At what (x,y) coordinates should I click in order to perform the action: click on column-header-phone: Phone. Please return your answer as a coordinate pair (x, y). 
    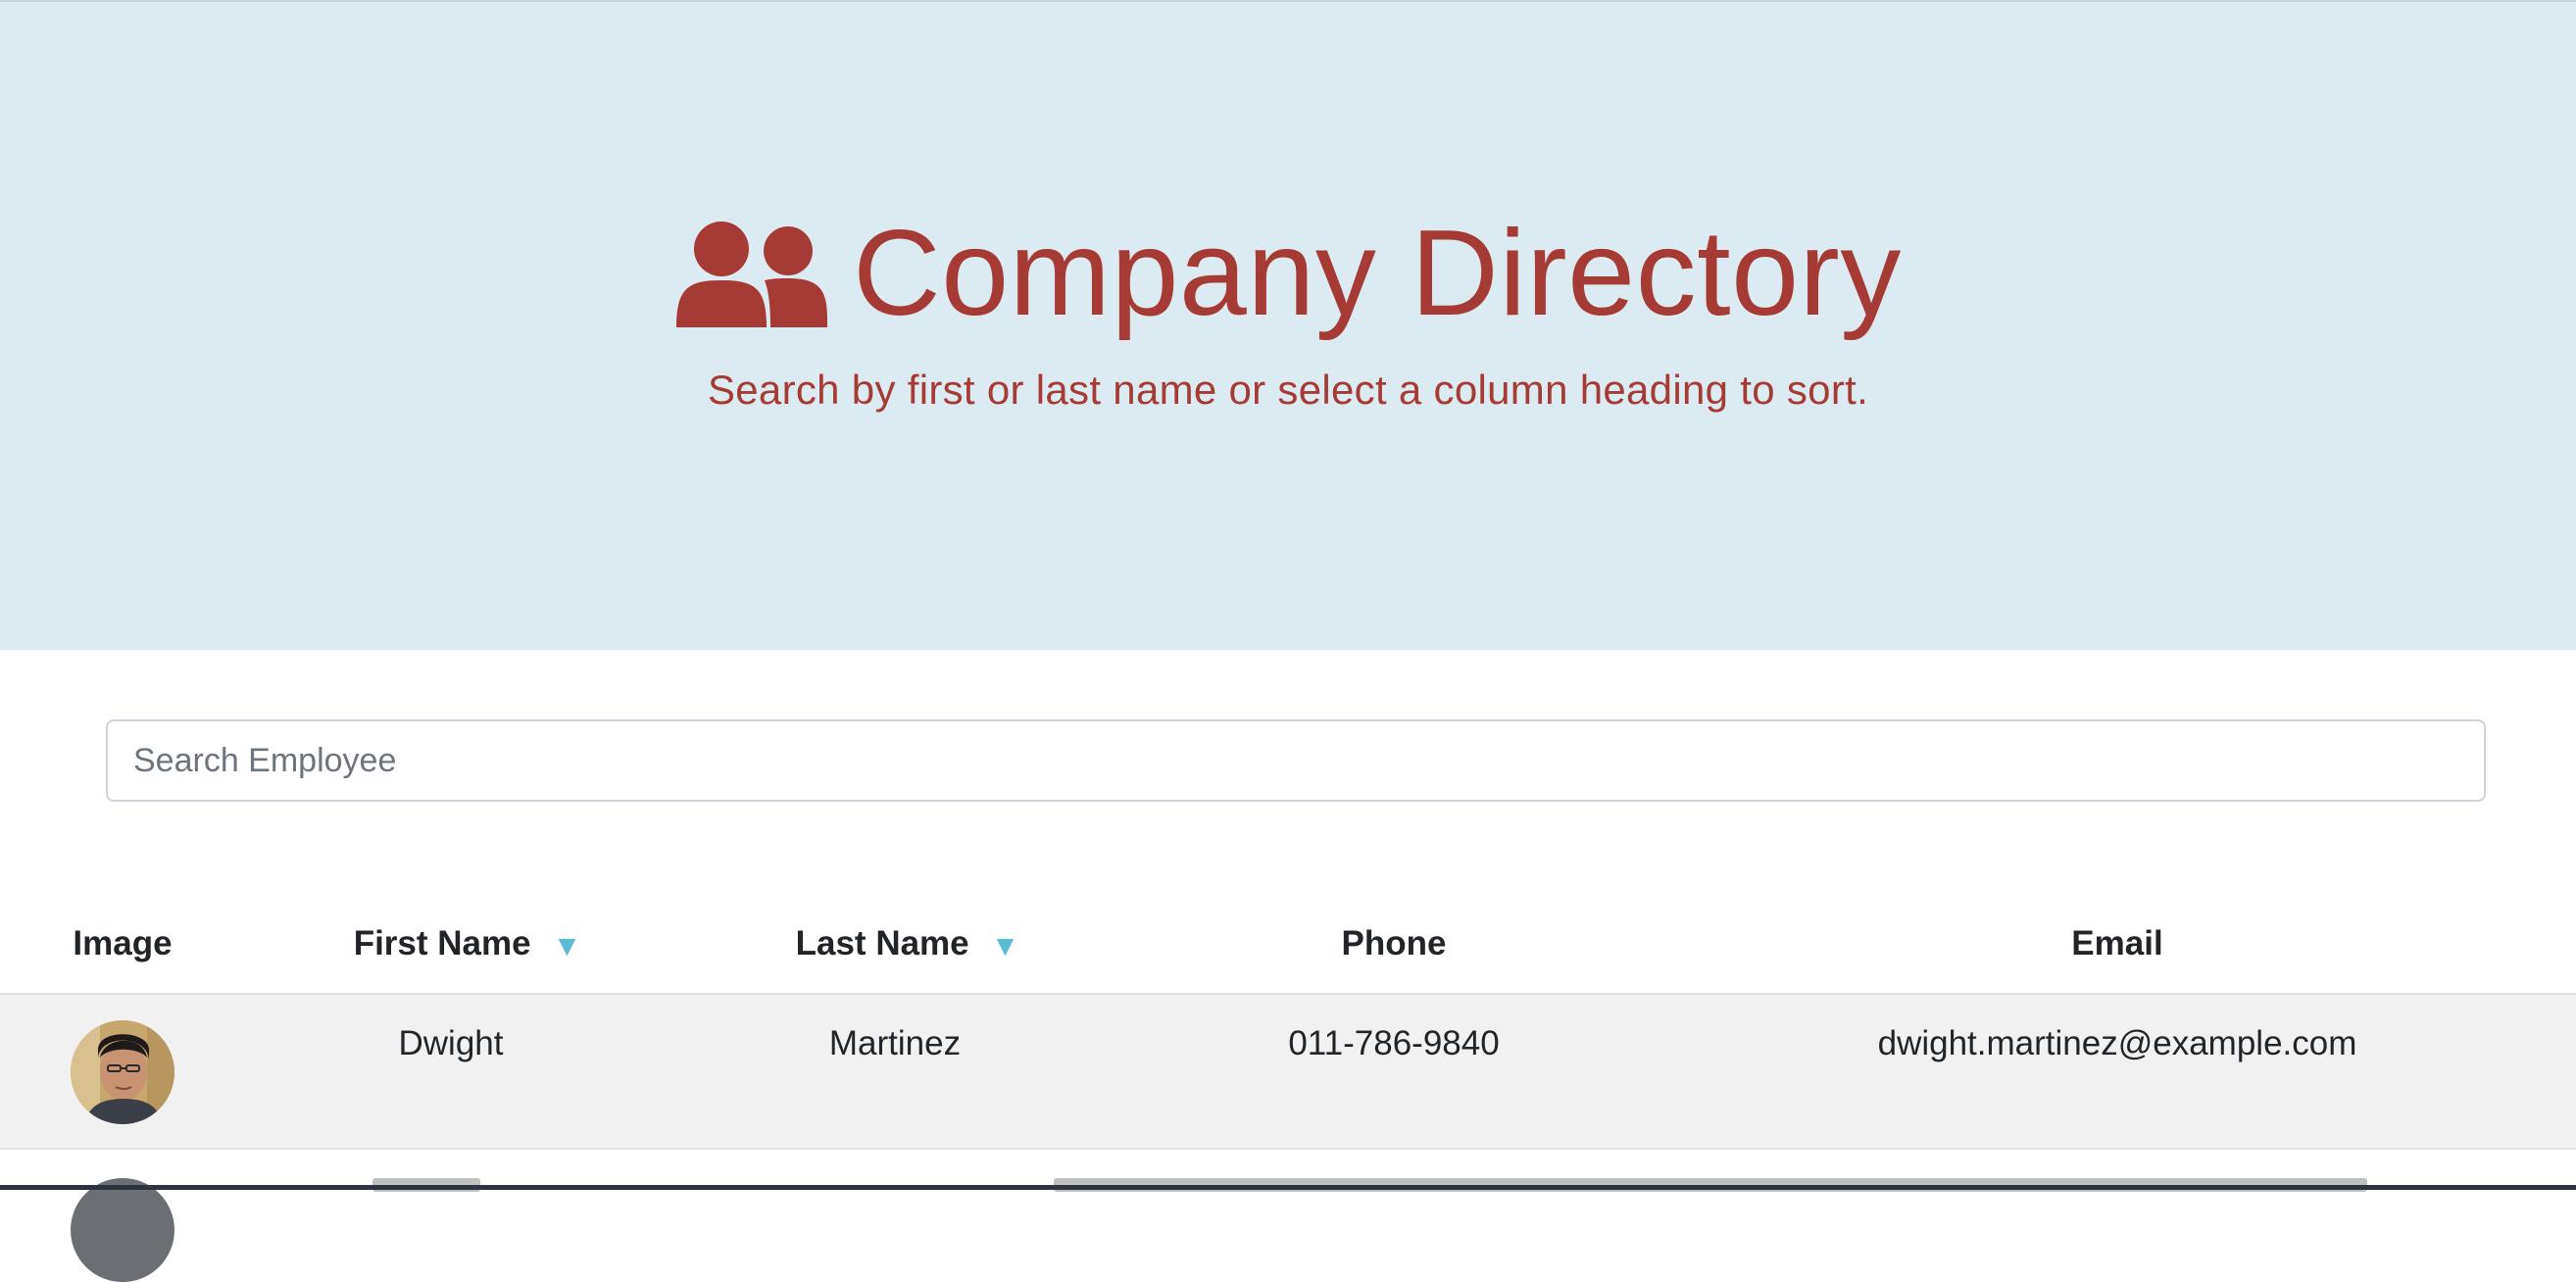
    Looking at the image, I should click on (1394, 944).